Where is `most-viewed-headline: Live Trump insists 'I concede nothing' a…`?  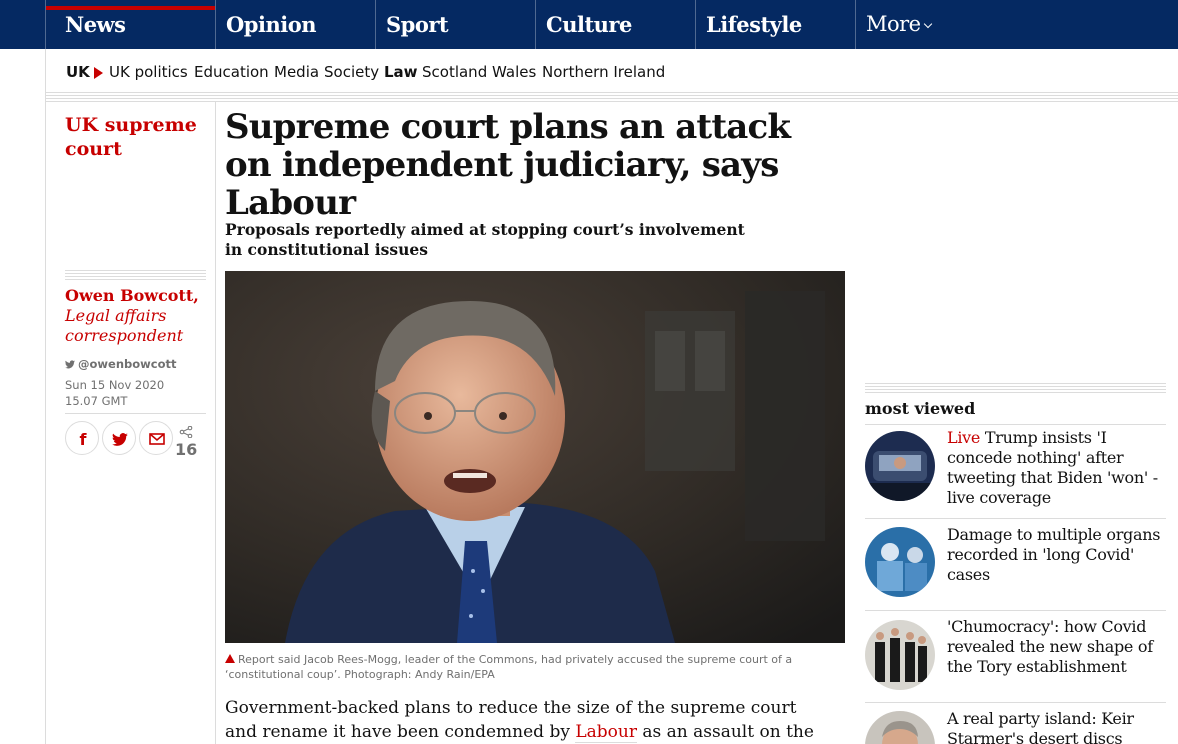 most-viewed-headline: Live Trump insists 'I concede nothing' a… is located at coordinates (1054, 468).